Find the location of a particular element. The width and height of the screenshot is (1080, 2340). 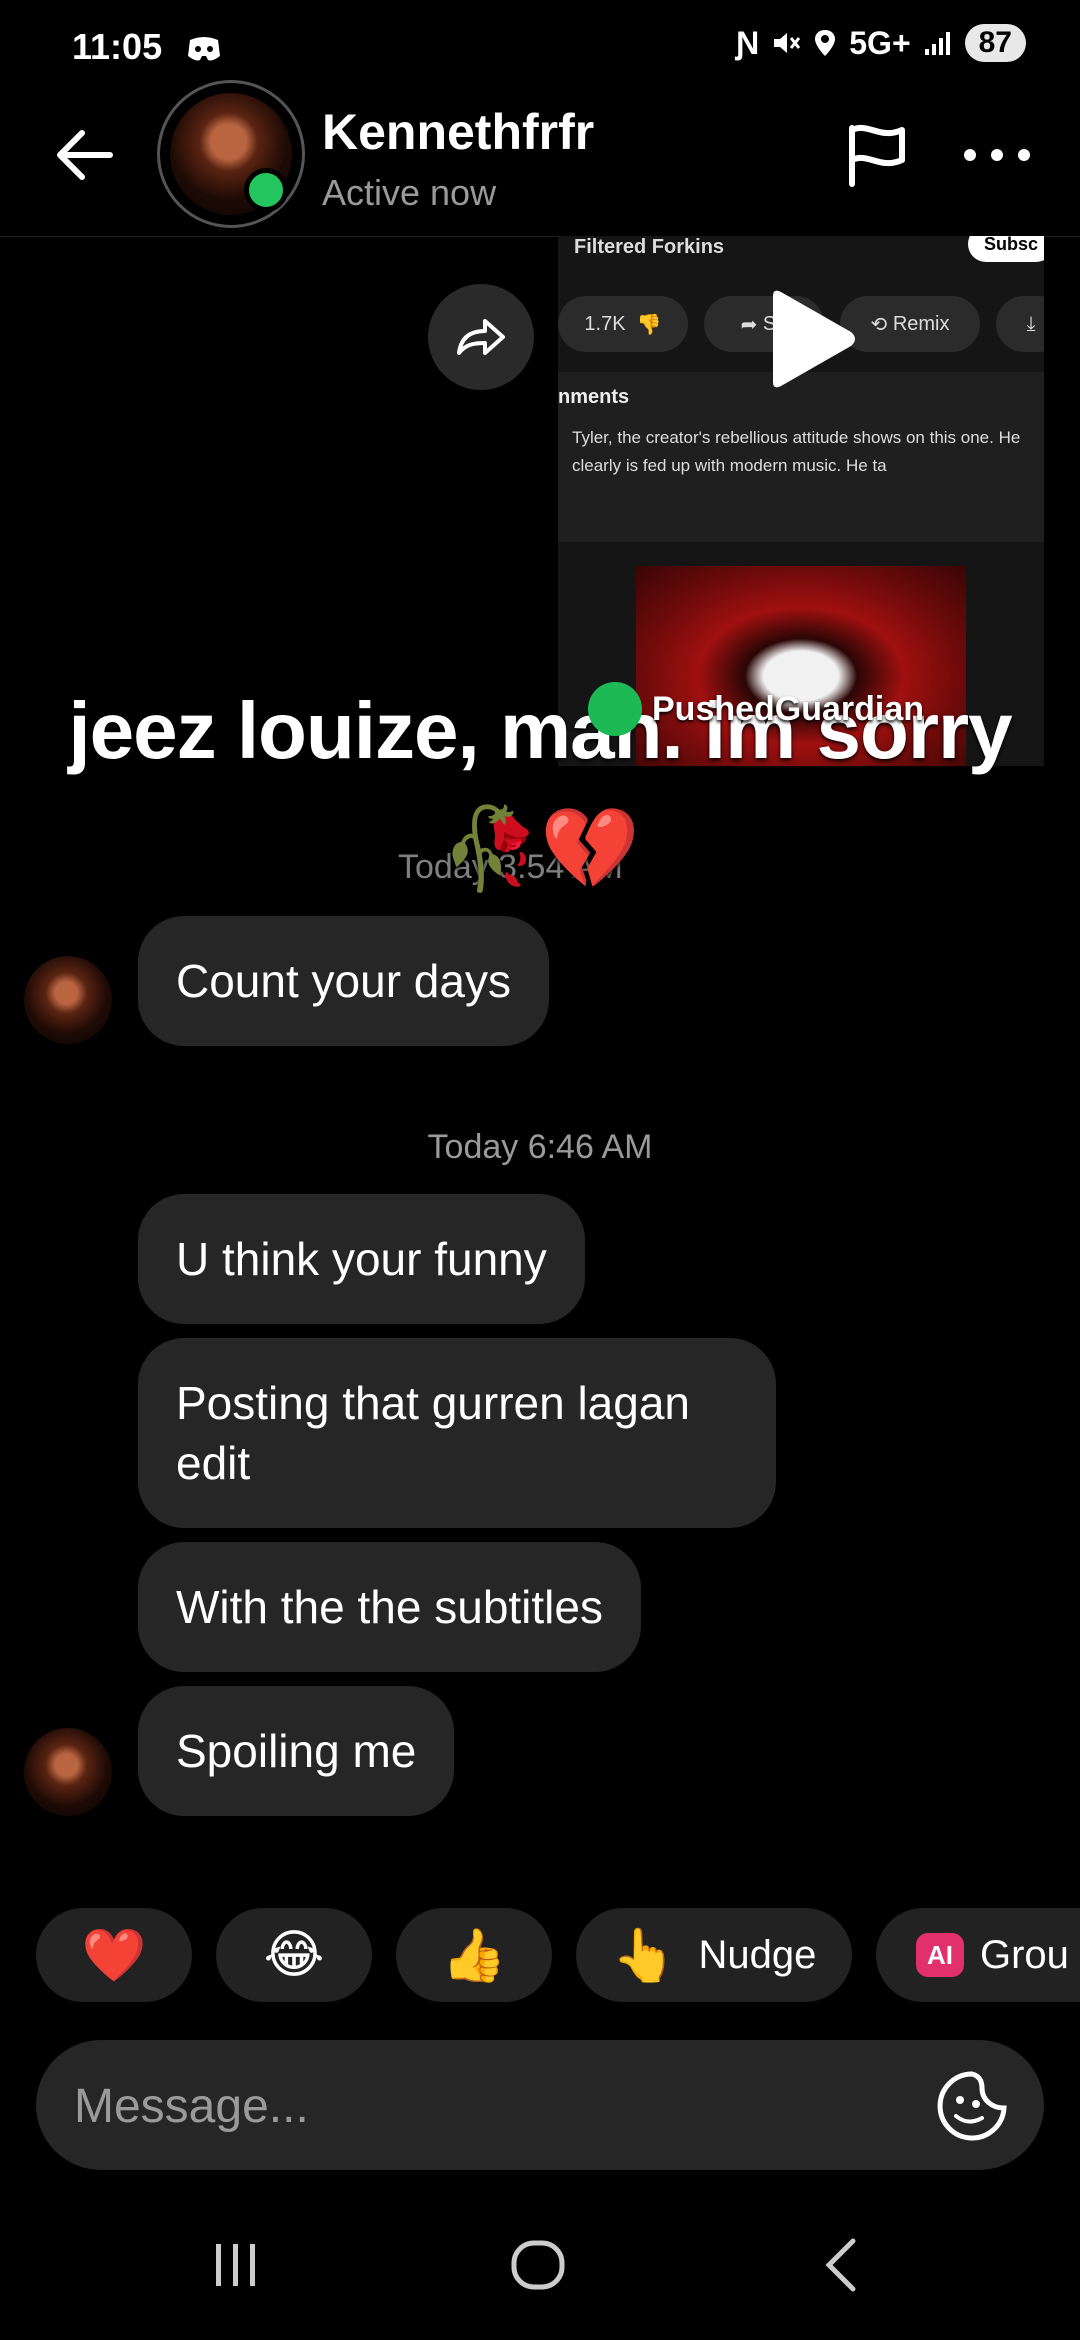

arrow-left-icon is located at coordinates (85, 155).